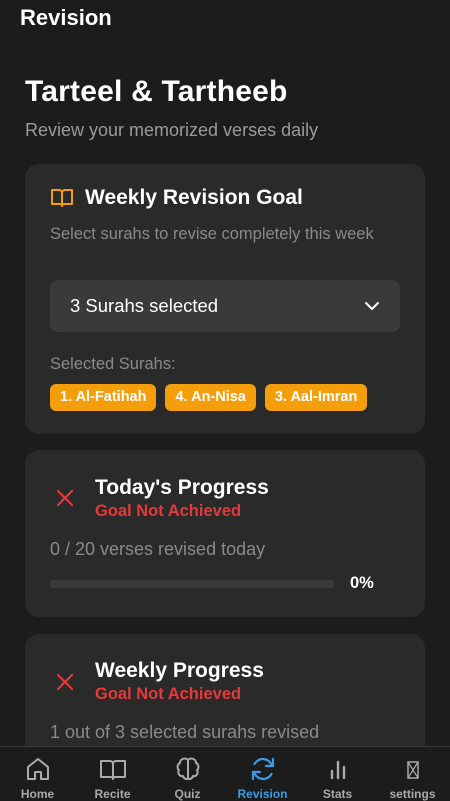 This screenshot has height=801, width=450. What do you see at coordinates (337, 794) in the screenshot?
I see `nav-label: Stats` at bounding box center [337, 794].